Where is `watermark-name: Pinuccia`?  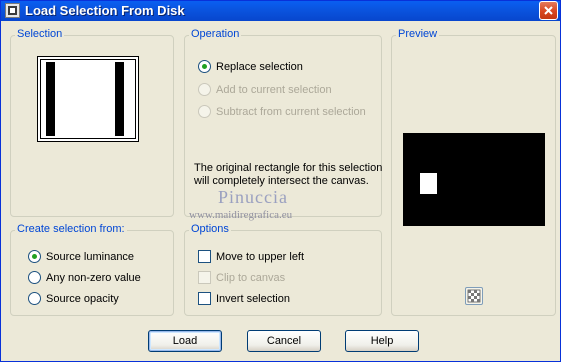
watermark-name: Pinuccia is located at coordinates (253, 197).